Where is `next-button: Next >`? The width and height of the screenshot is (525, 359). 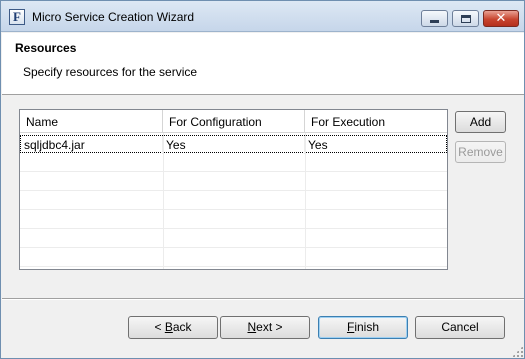
next-button: Next > is located at coordinates (265, 327).